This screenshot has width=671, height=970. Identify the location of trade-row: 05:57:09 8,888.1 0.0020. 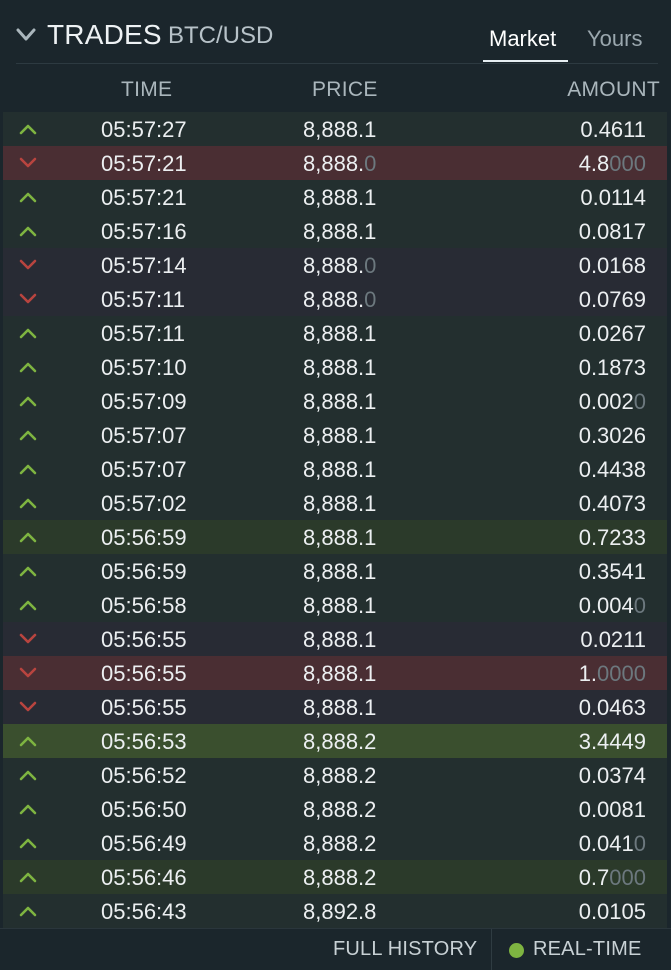
(335, 401).